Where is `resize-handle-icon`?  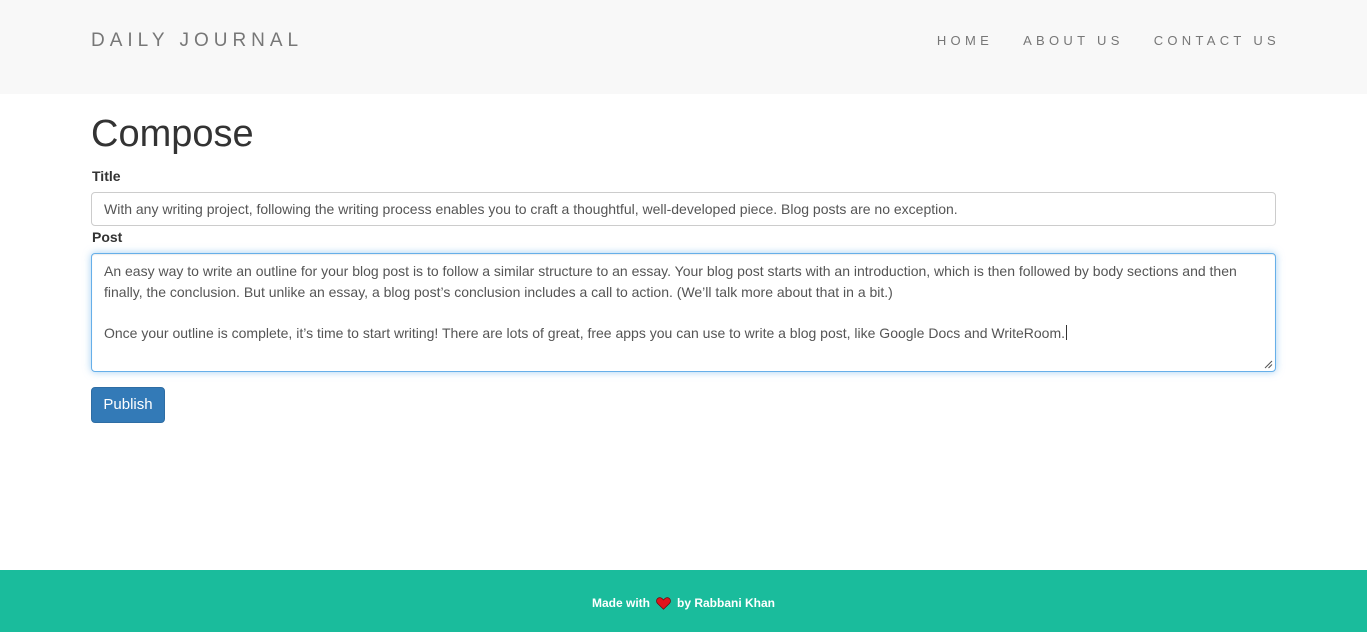 resize-handle-icon is located at coordinates (1268, 364).